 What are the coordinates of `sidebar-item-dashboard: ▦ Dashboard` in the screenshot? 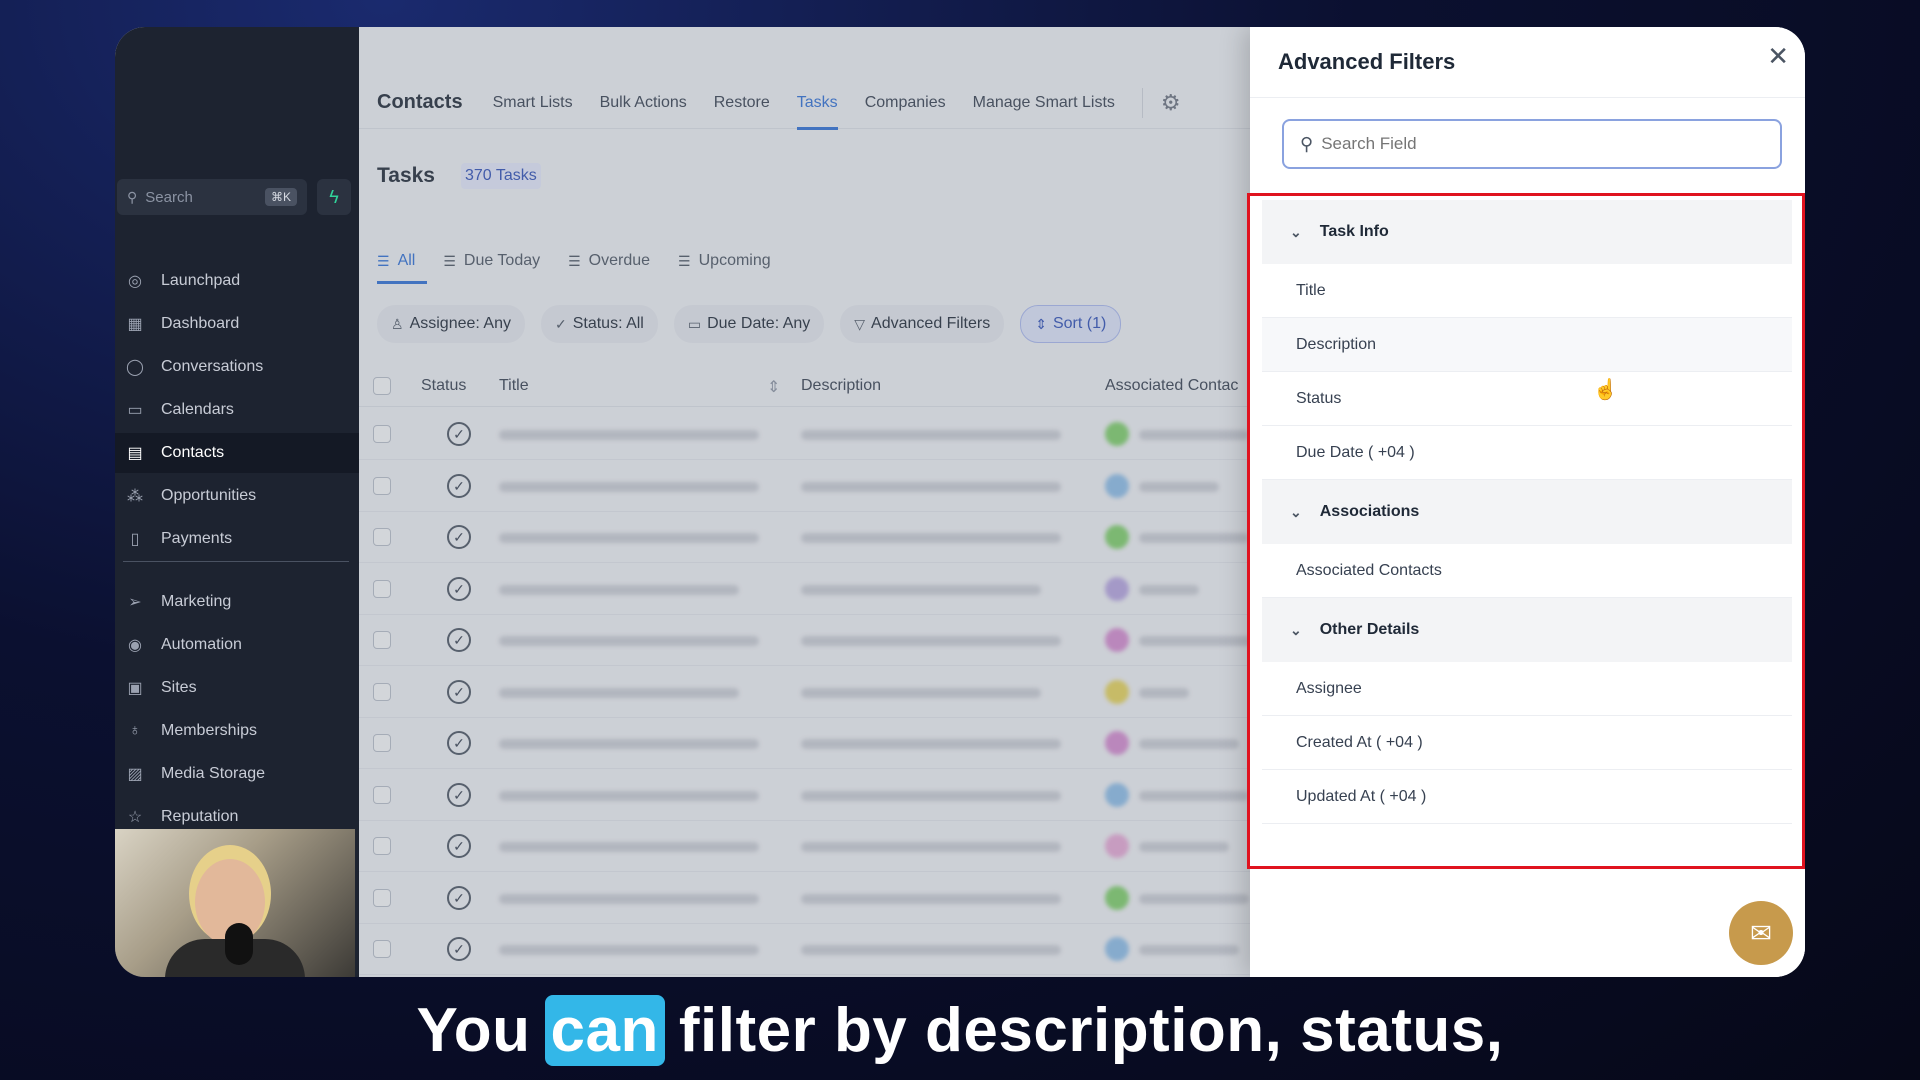 It's located at (237, 324).